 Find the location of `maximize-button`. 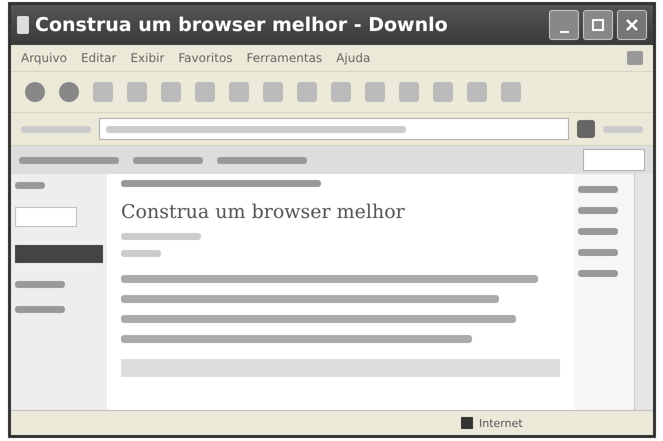

maximize-button is located at coordinates (598, 25).